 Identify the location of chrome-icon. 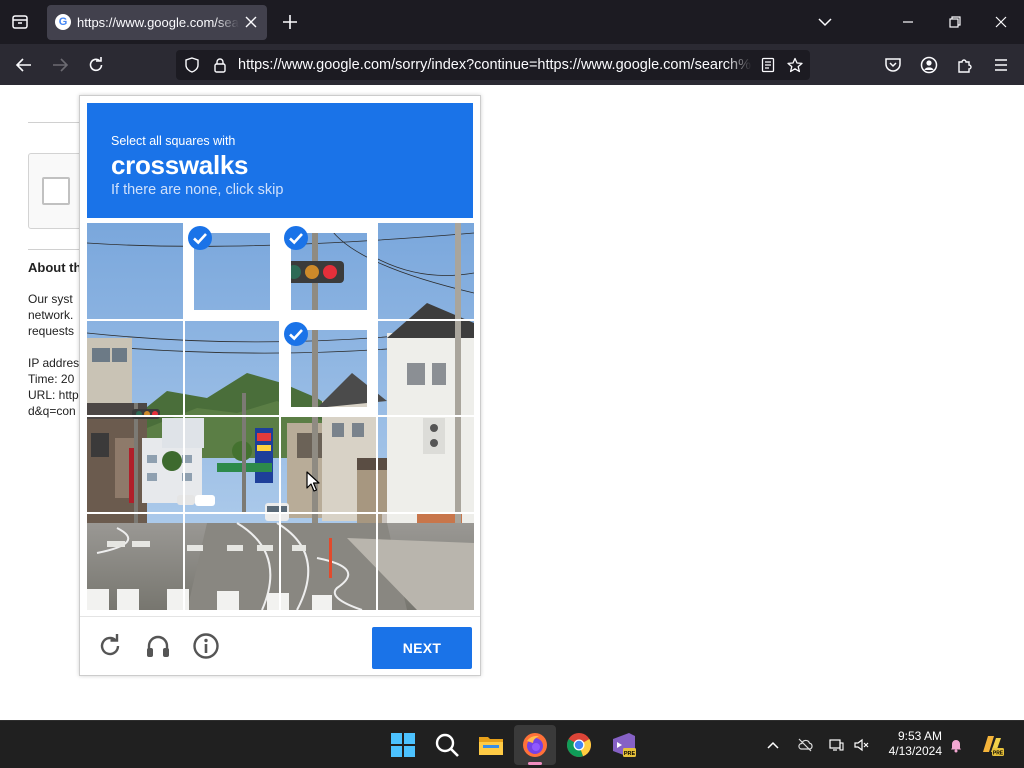
(579, 745).